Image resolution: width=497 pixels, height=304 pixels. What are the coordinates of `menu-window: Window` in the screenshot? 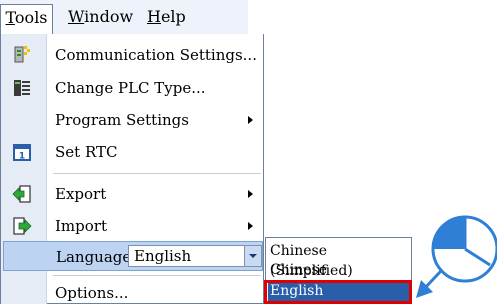 It's located at (100, 17).